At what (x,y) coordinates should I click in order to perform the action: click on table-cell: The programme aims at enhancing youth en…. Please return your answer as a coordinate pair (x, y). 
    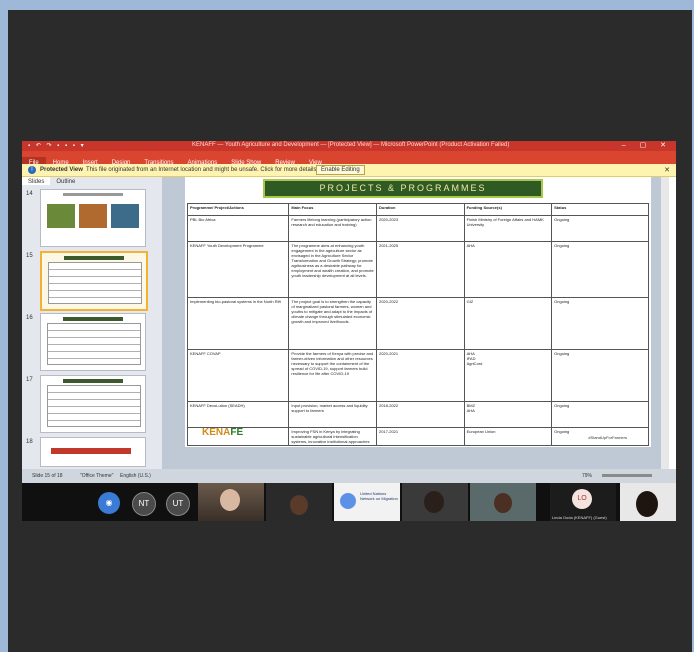
    Looking at the image, I should click on (332, 269).